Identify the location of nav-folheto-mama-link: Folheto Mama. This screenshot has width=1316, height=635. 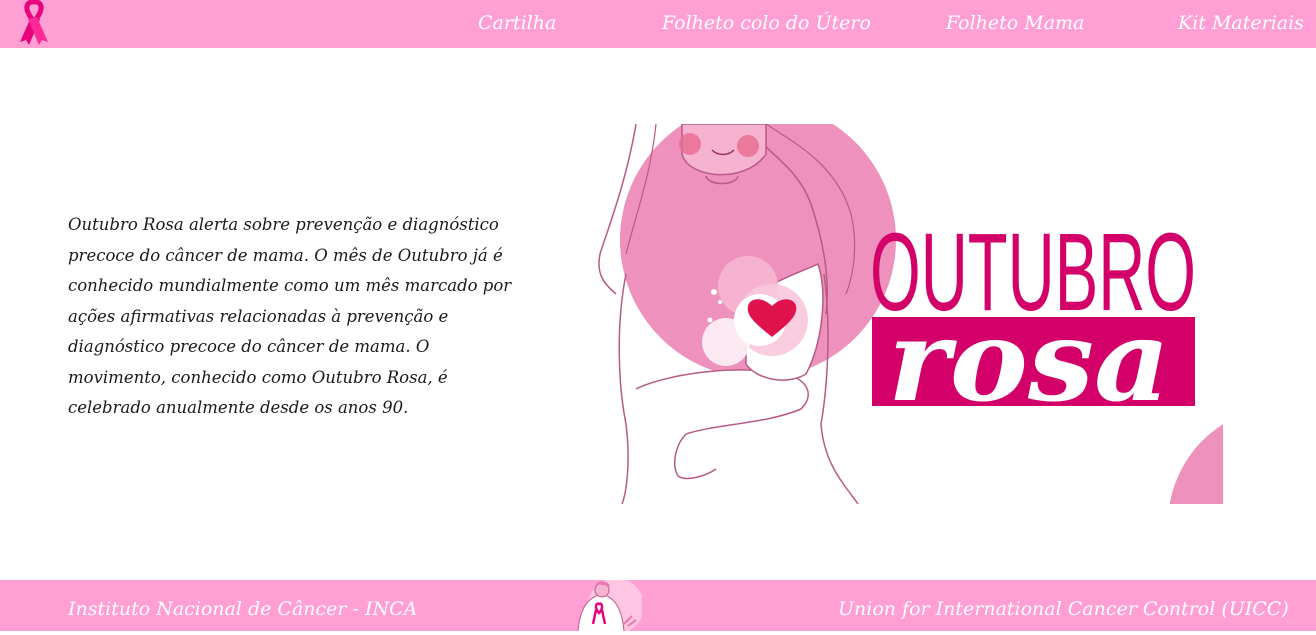
(1015, 23).